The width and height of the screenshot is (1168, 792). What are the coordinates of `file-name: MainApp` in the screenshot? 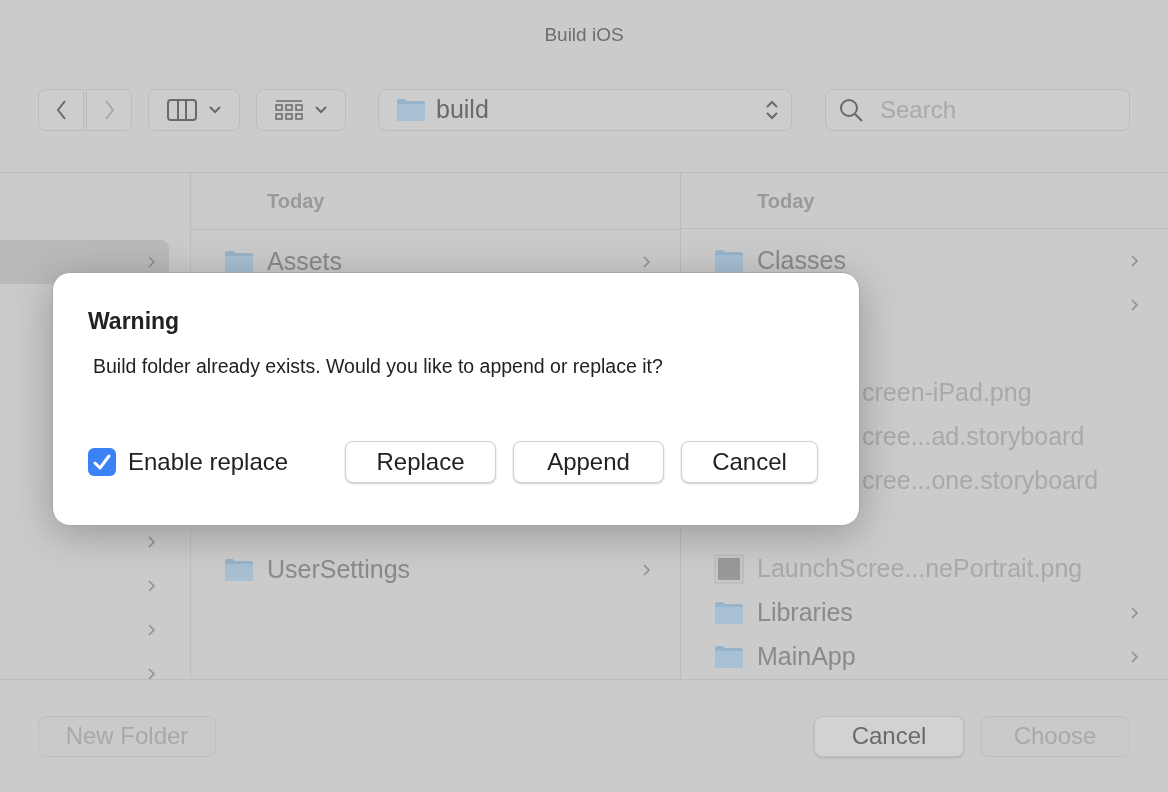 It's located at (806, 657).